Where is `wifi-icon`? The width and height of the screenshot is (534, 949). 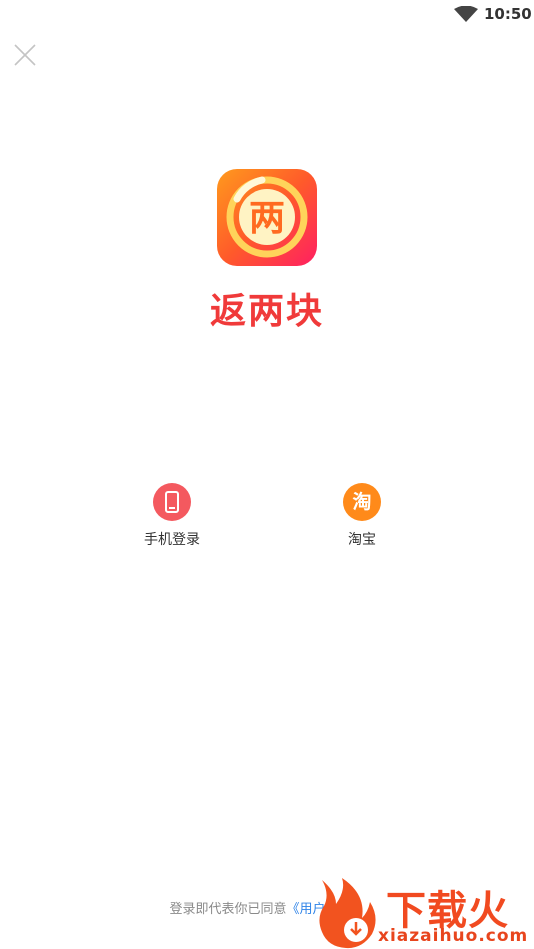 wifi-icon is located at coordinates (466, 14).